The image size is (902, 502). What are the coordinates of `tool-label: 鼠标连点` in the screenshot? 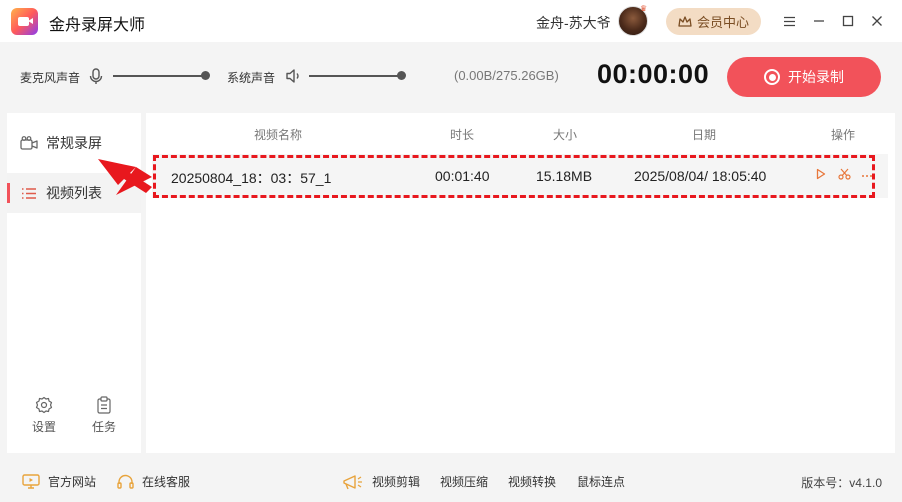 It's located at (601, 482).